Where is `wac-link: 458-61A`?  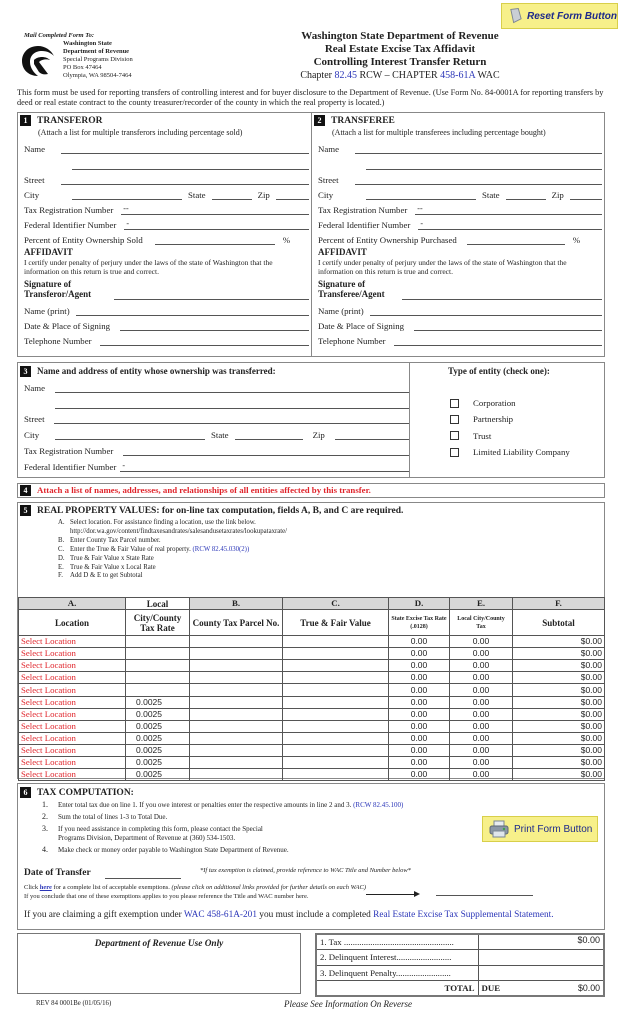 wac-link: 458-61A is located at coordinates (457, 75).